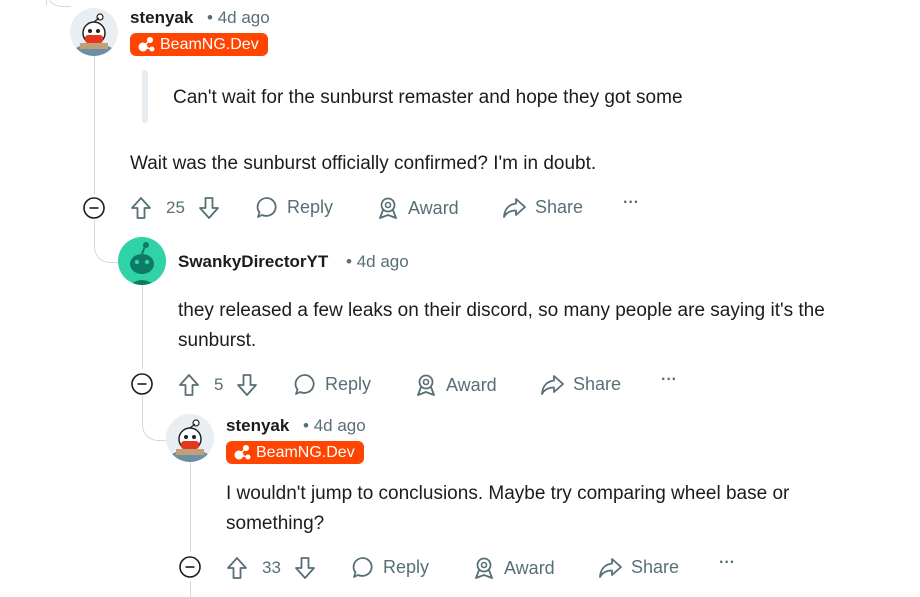 The image size is (920, 597). I want to click on vote-count: 33, so click(271, 567).